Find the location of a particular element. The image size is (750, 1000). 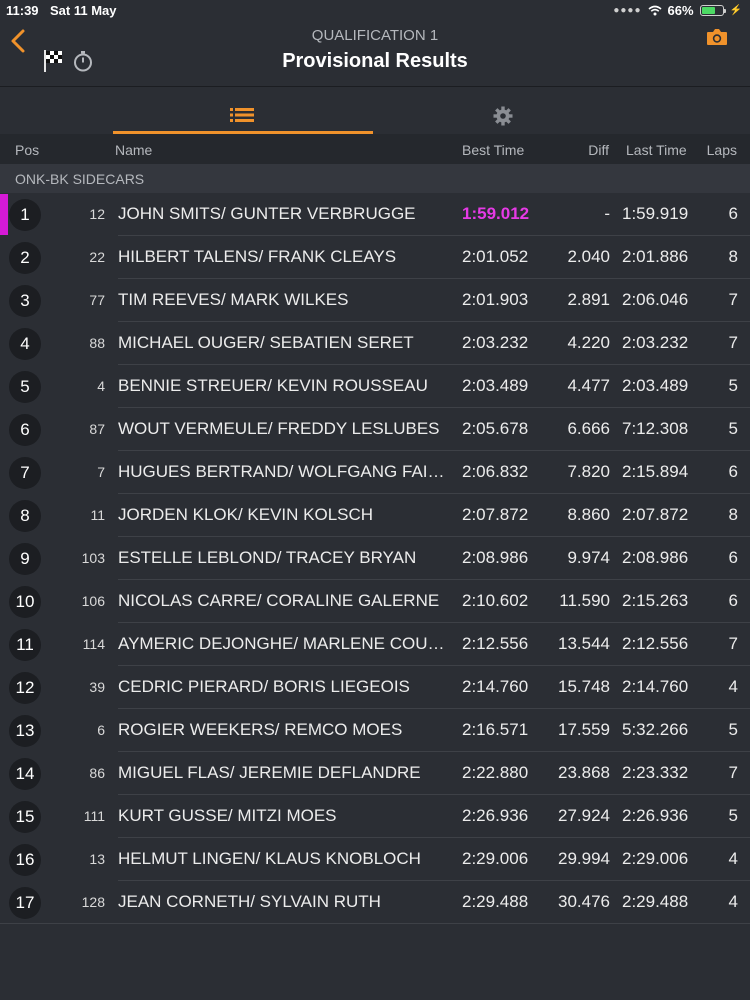

best-time: 2:29.488 is located at coordinates (495, 901).